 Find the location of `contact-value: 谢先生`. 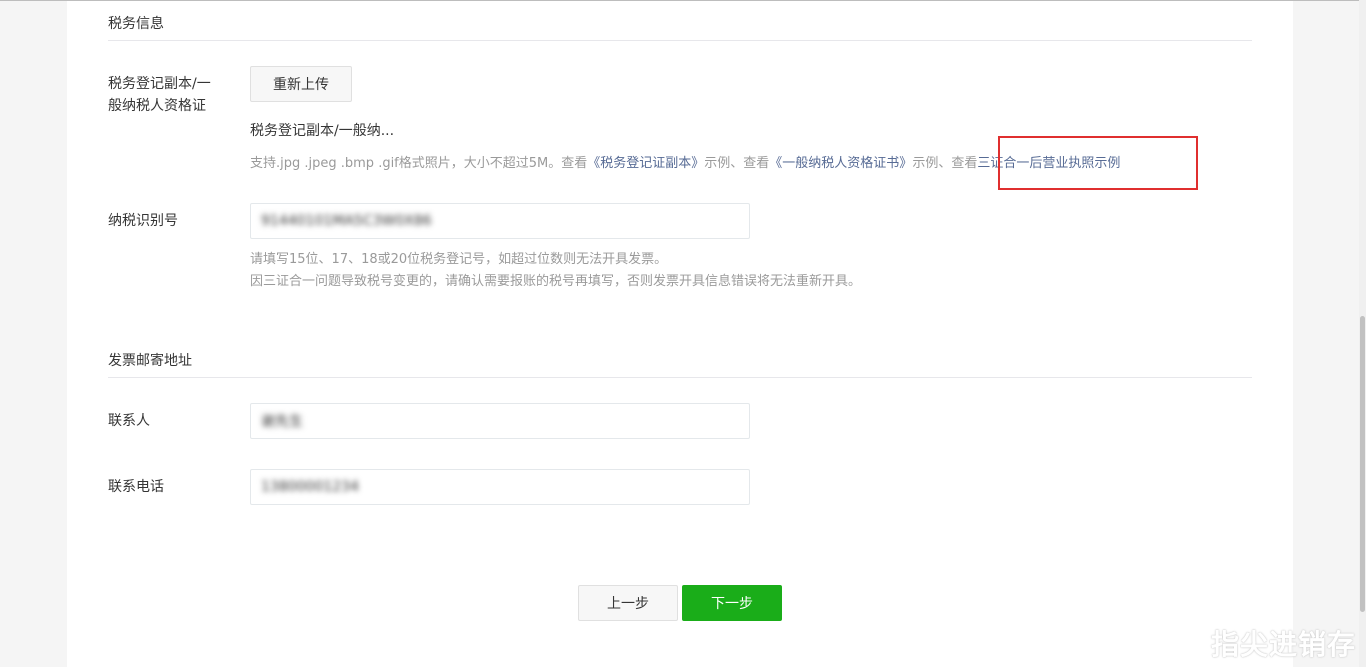

contact-value: 谢先生 is located at coordinates (282, 422).